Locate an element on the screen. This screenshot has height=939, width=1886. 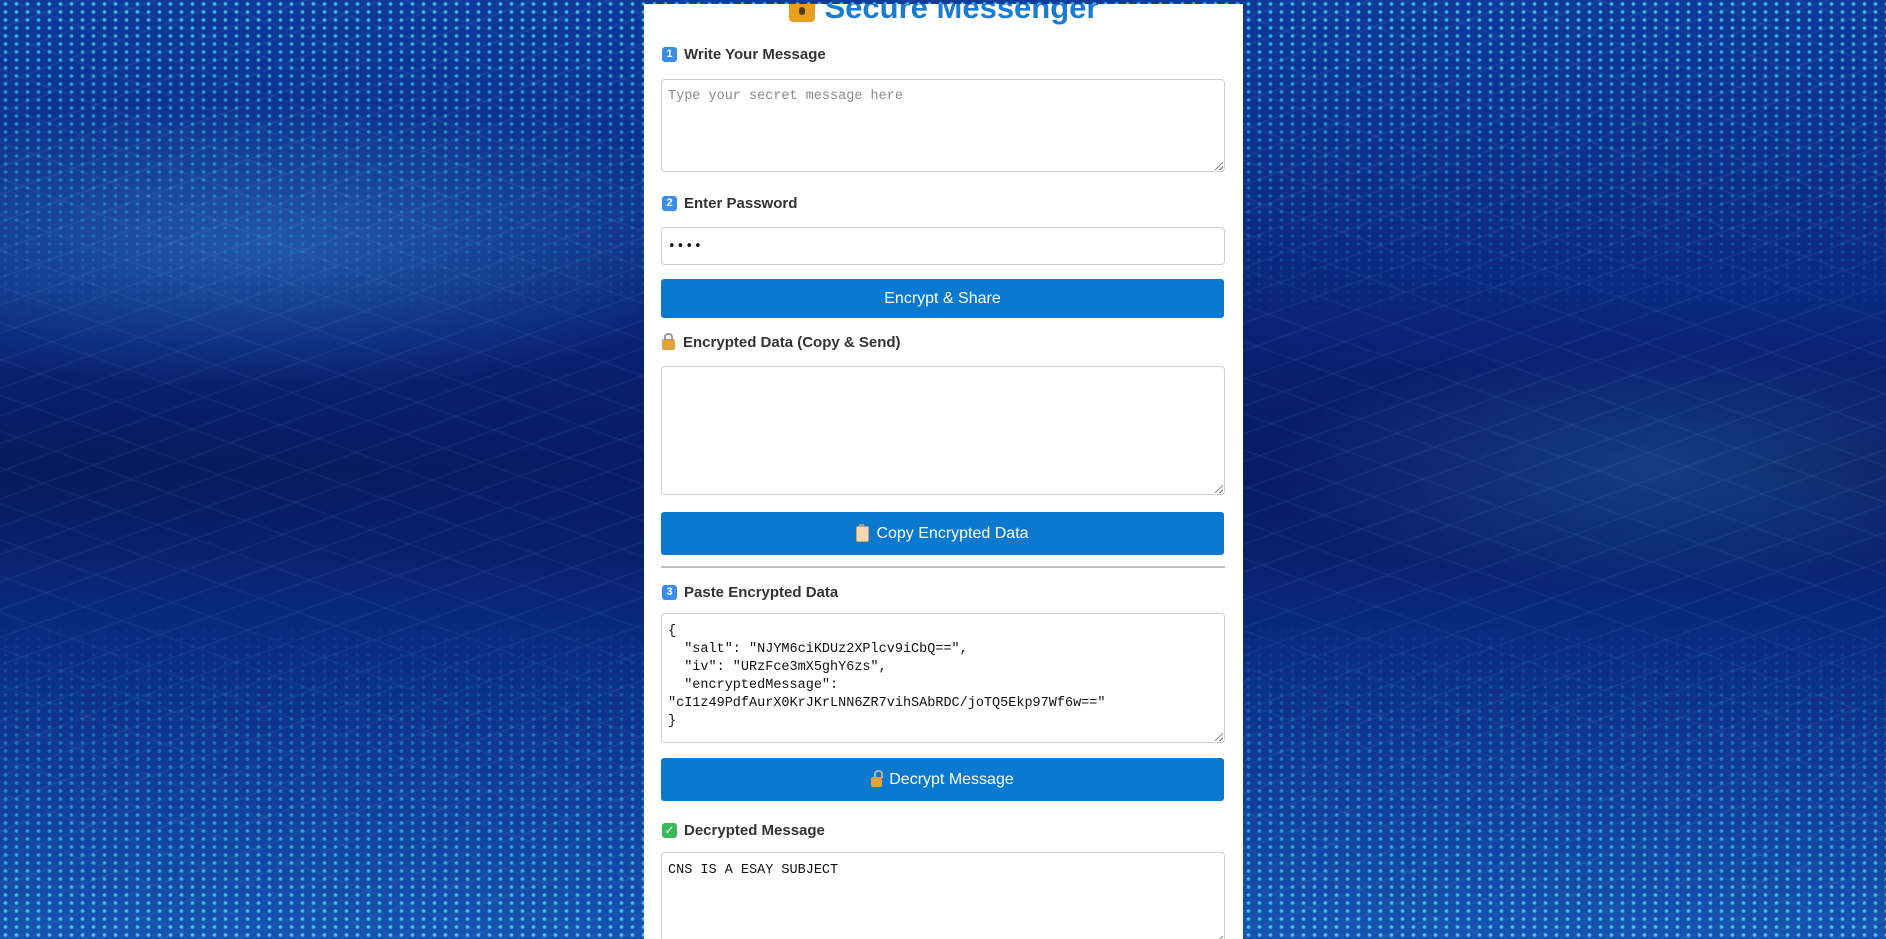
encrypted-output-wrap is located at coordinates (943, 430).